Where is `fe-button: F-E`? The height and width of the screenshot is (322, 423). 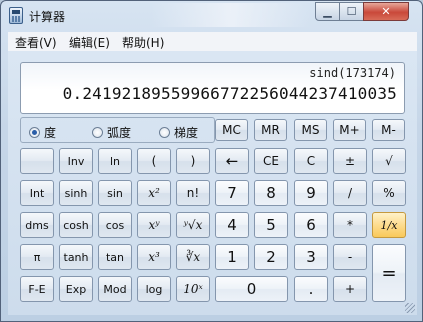
fe-button: F-E is located at coordinates (37, 289).